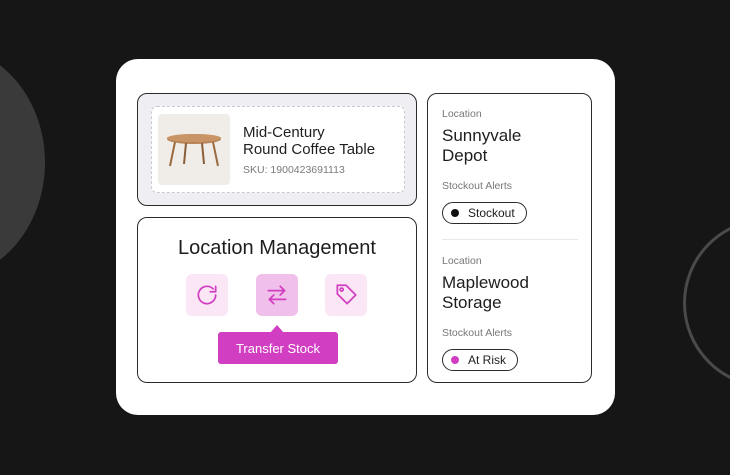 This screenshot has width=730, height=475. I want to click on transfer-arrows-icon, so click(277, 295).